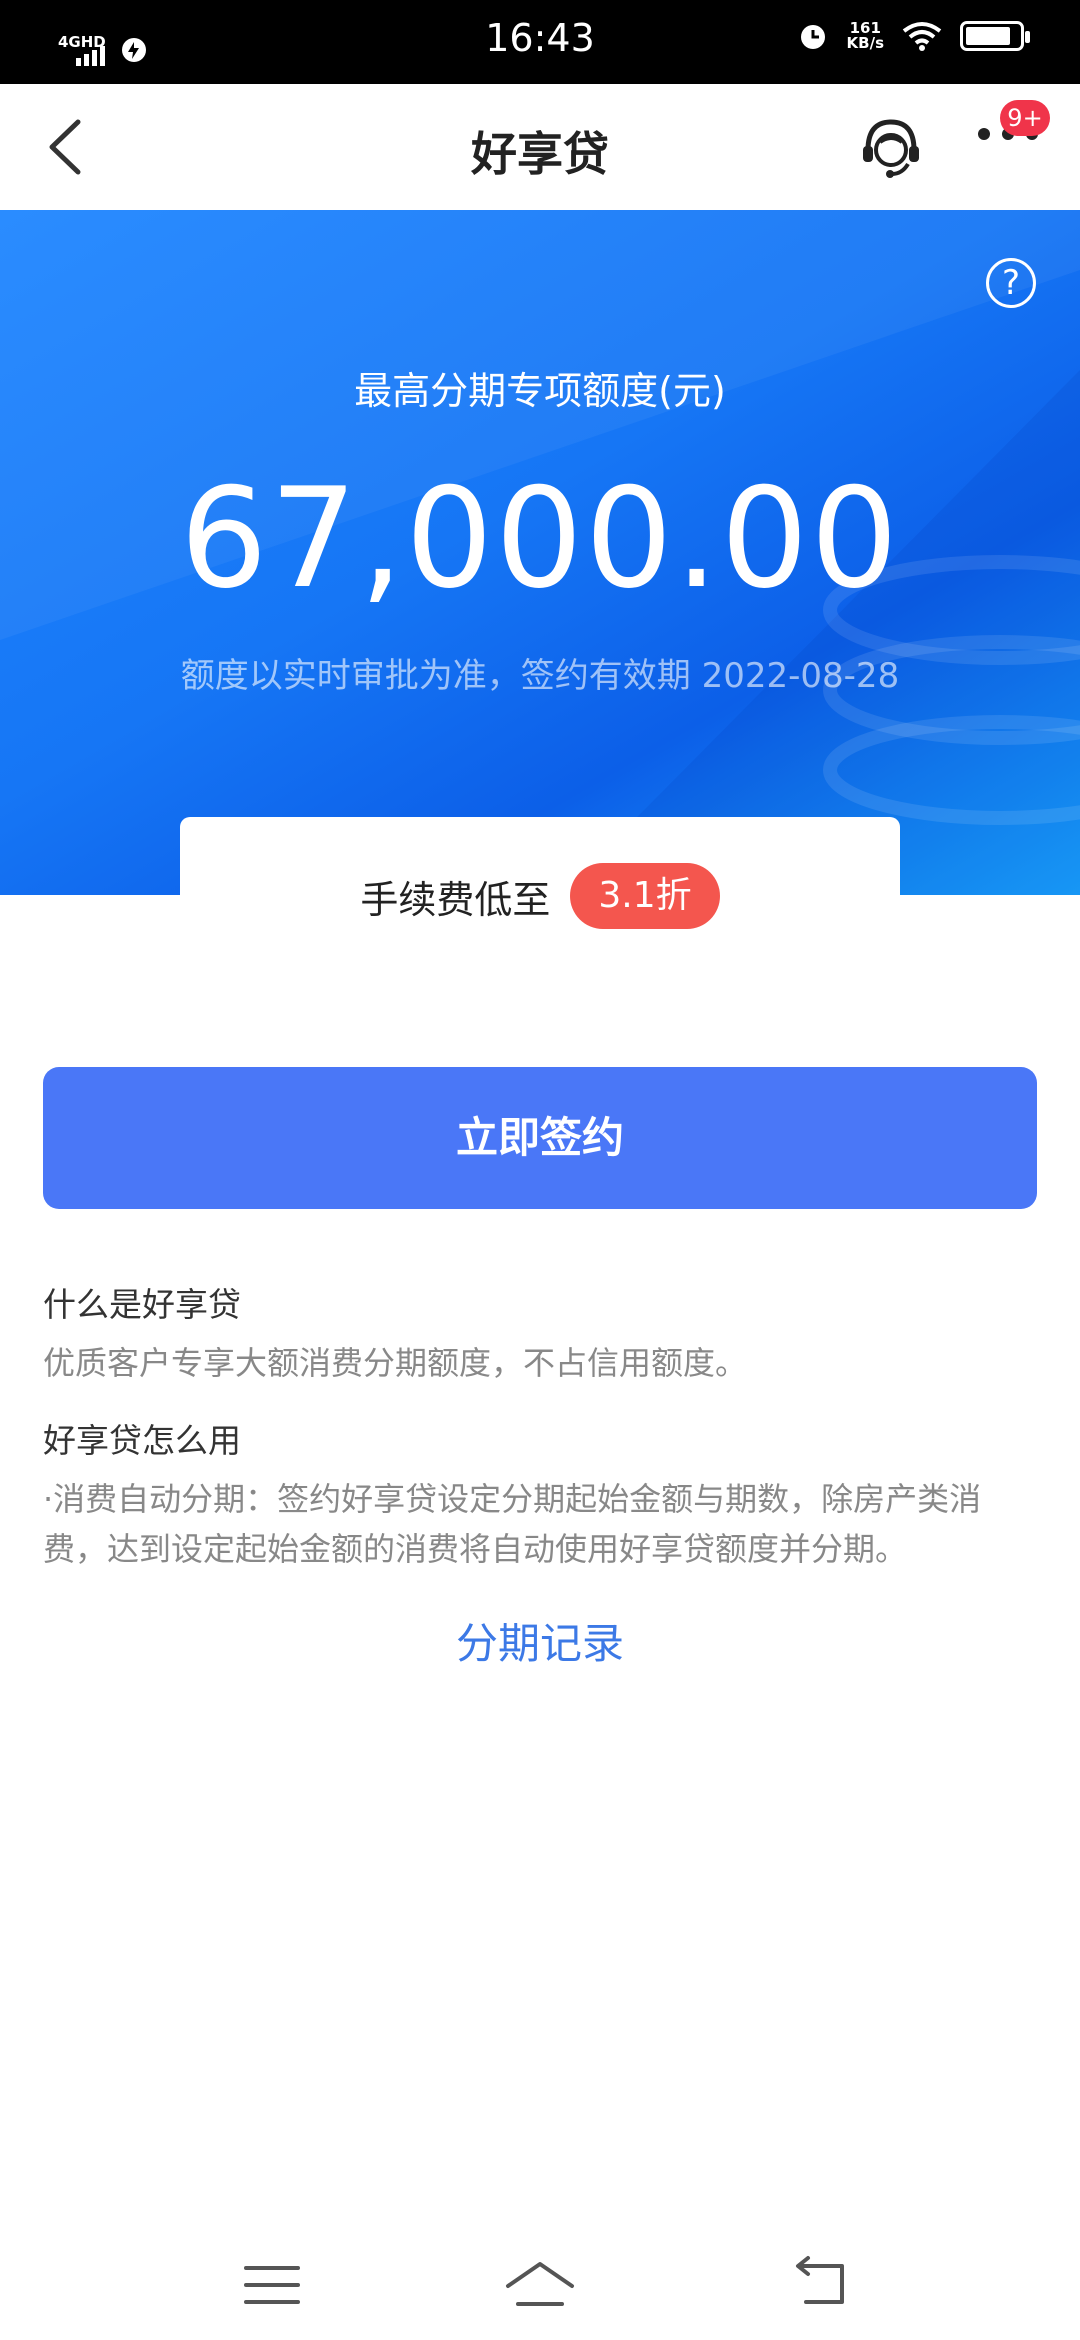 This screenshot has height=2340, width=1080. I want to click on installment-records-link: 分期记录, so click(540, 1640).